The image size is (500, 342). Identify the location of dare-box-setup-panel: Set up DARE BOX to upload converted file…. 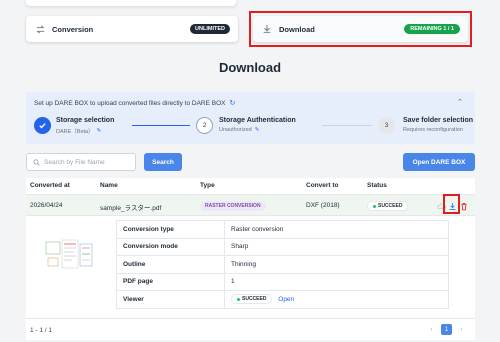
(250, 118).